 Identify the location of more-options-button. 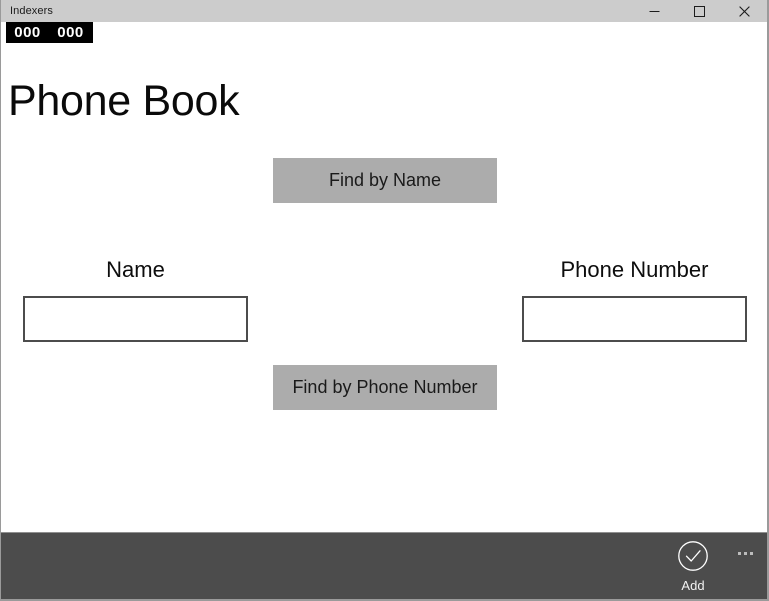
(745, 553).